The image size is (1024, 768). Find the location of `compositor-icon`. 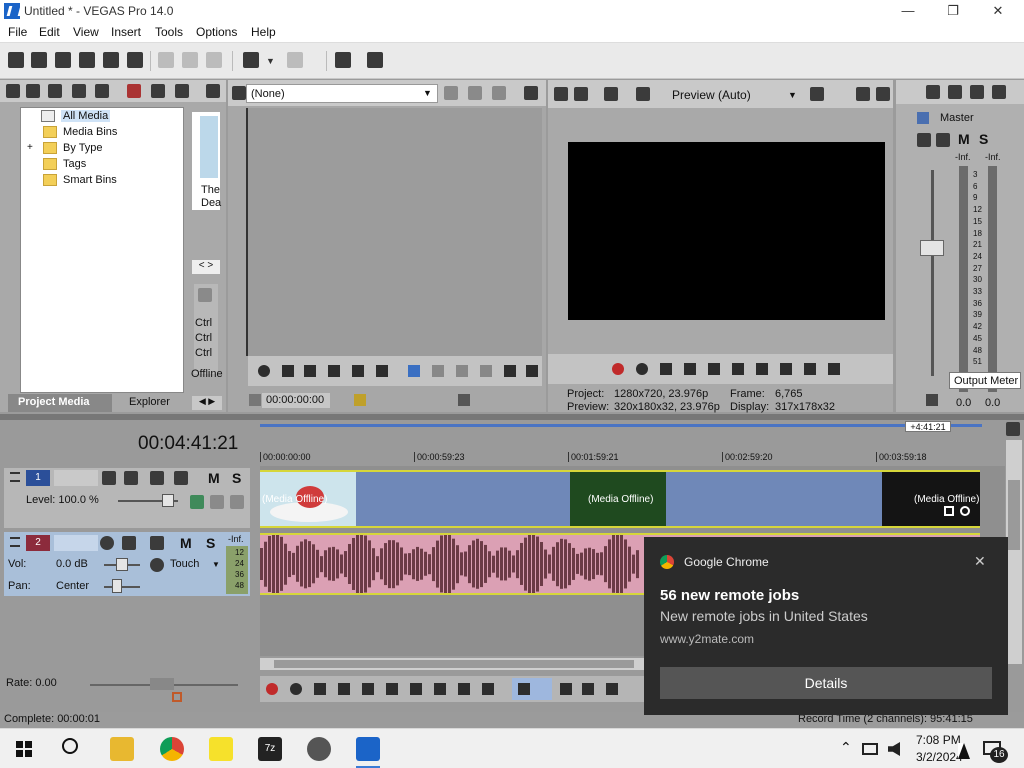

compositor-icon is located at coordinates (237, 502).